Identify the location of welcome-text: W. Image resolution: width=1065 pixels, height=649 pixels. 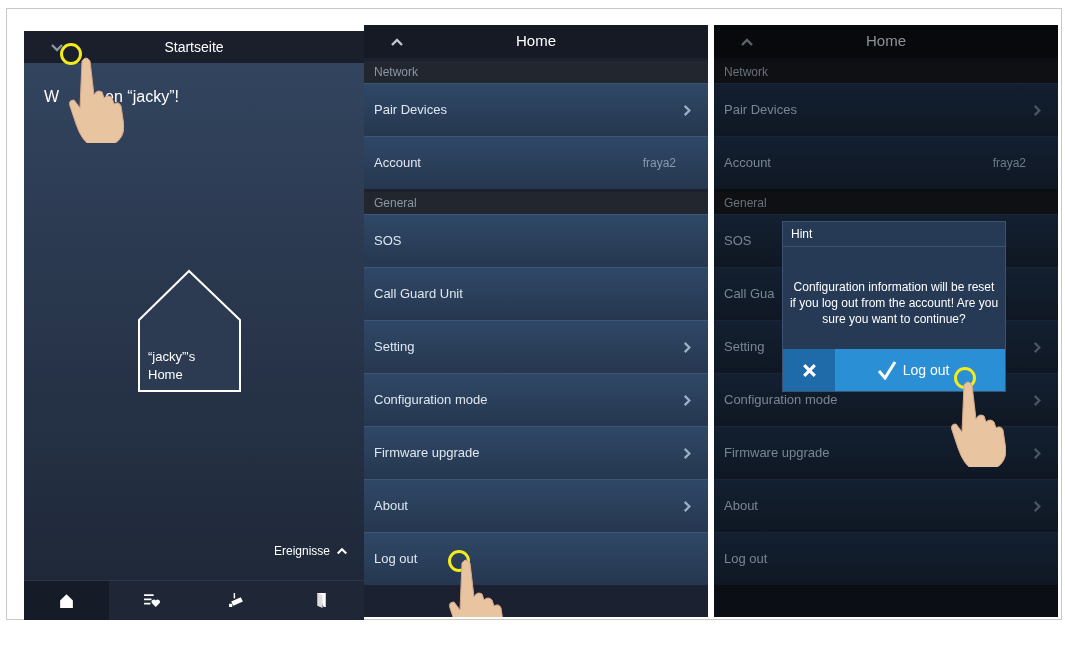
(52, 97).